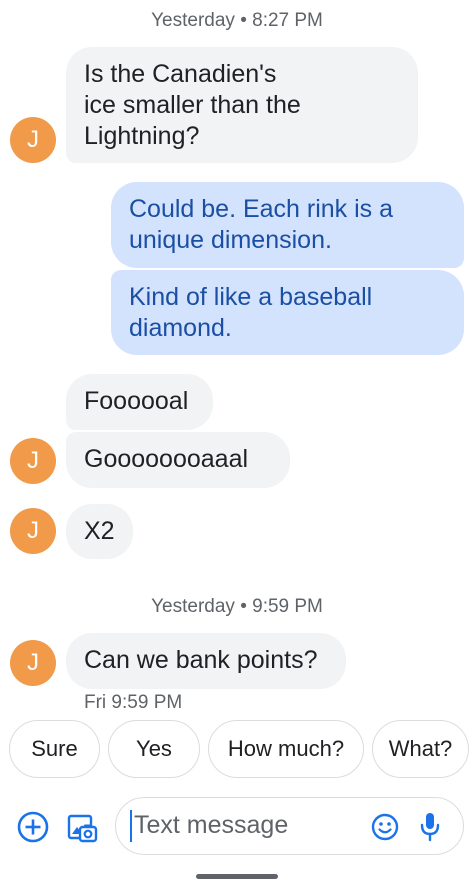 Image resolution: width=474 pixels, height=884 pixels. Describe the element at coordinates (166, 459) in the screenshot. I see `message-text: Goooooooaaal` at that location.